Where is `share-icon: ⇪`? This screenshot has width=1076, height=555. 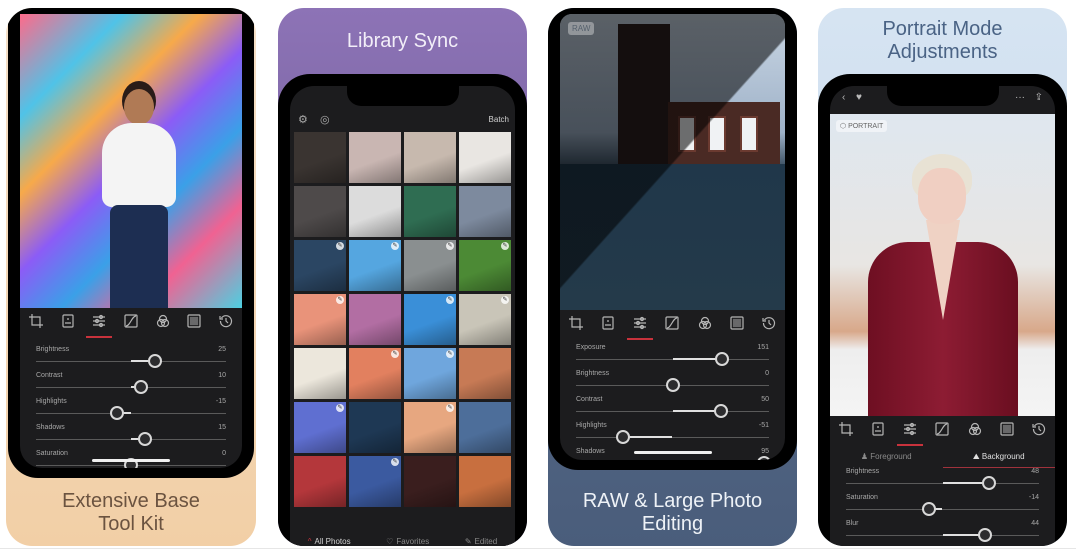 share-icon: ⇪ is located at coordinates (1039, 97).